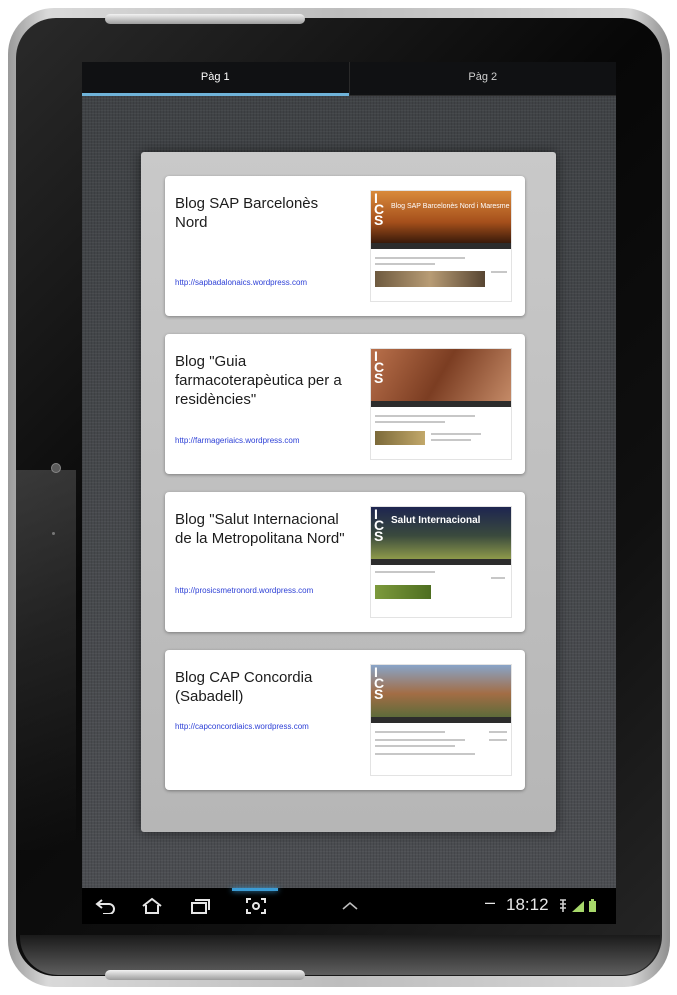 The width and height of the screenshot is (677, 995). I want to click on bottom-bezel, so click(340, 955).